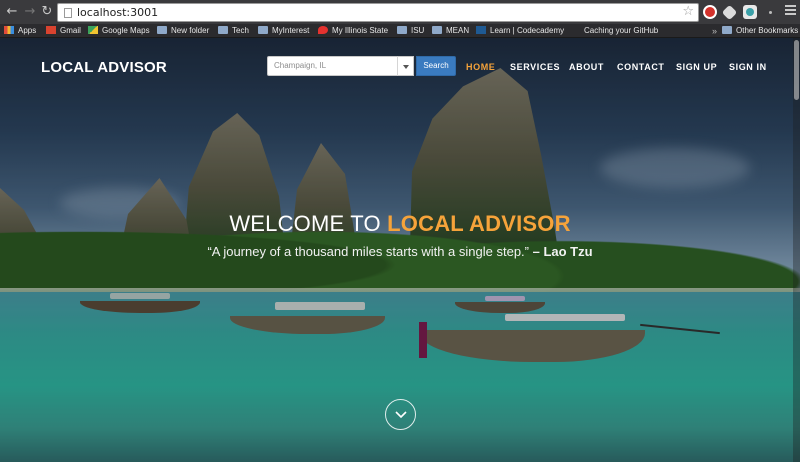  What do you see at coordinates (63, 31) in the screenshot?
I see `bookmark-gmail: Gmail` at bounding box center [63, 31].